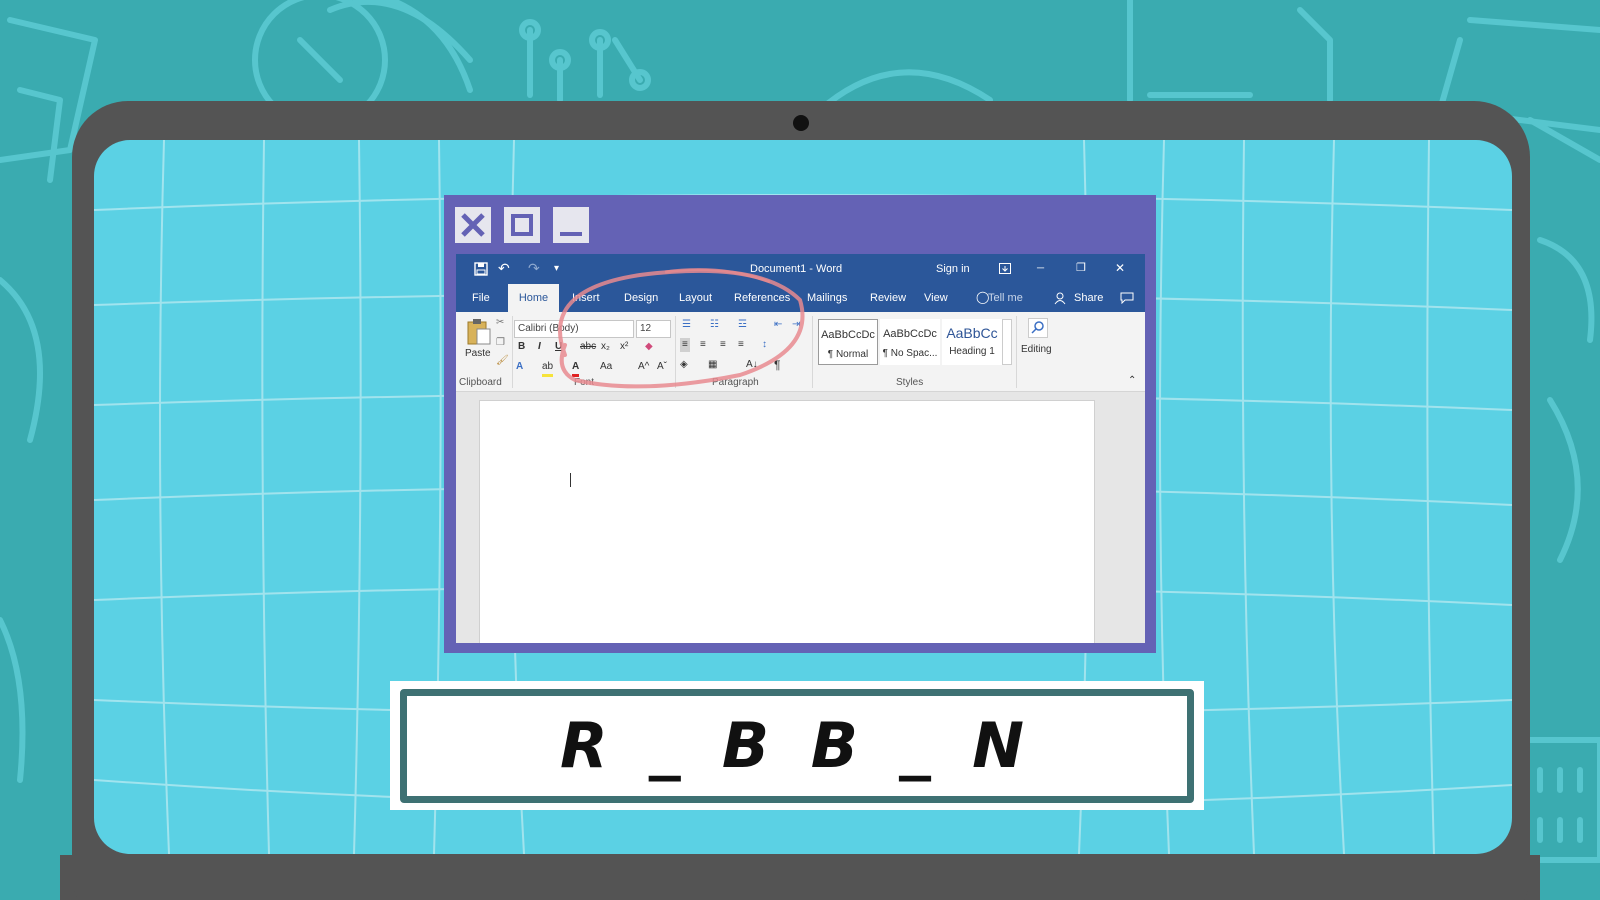 Image resolution: width=1600 pixels, height=900 pixels. I want to click on text-cursor, so click(570, 480).